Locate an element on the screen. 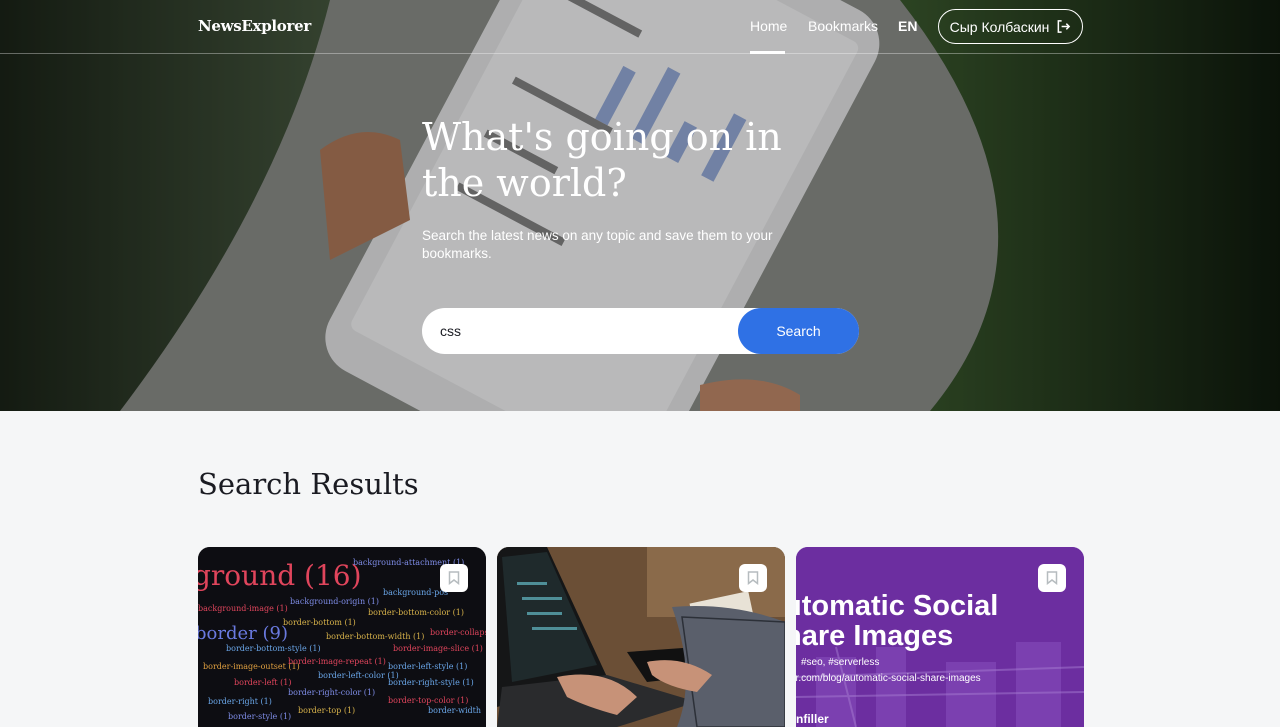 This screenshot has width=1280, height=727. search-results-title: Search Results is located at coordinates (308, 484).